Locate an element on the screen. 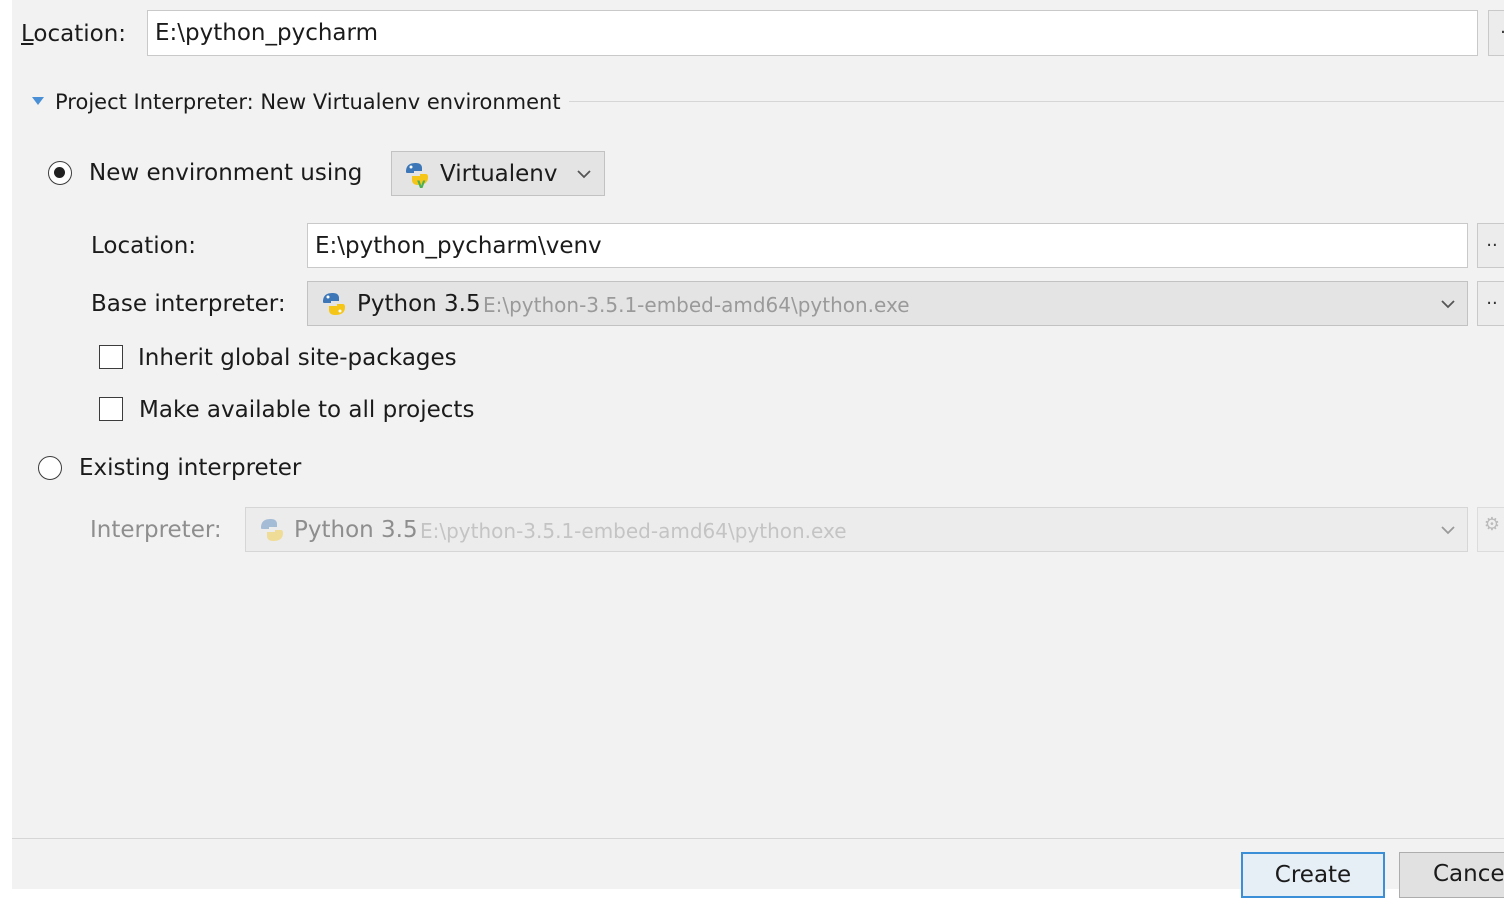 The height and width of the screenshot is (898, 1504). base-interpreter-label: Base interpreter: is located at coordinates (188, 304).